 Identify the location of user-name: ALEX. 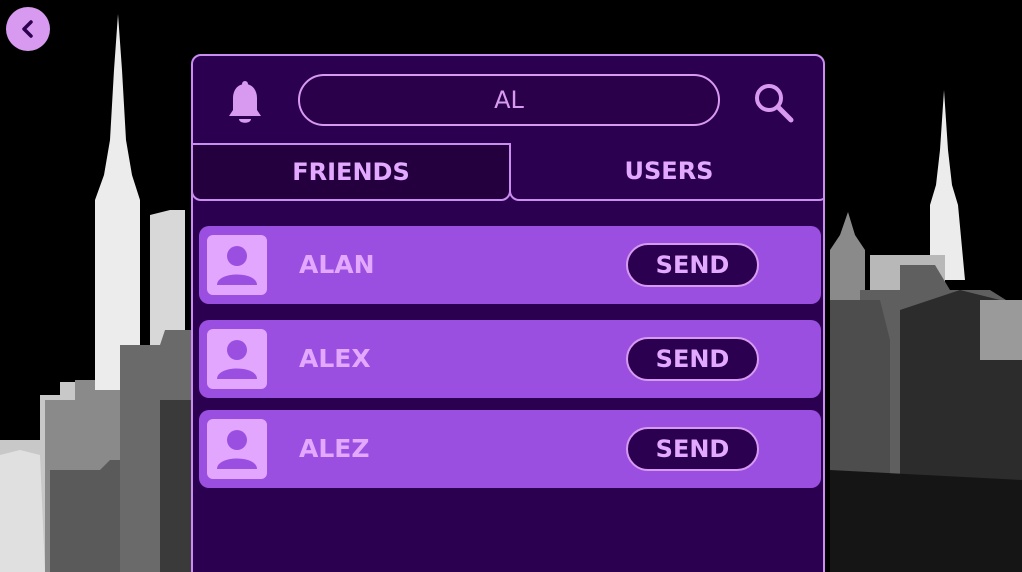
(335, 358).